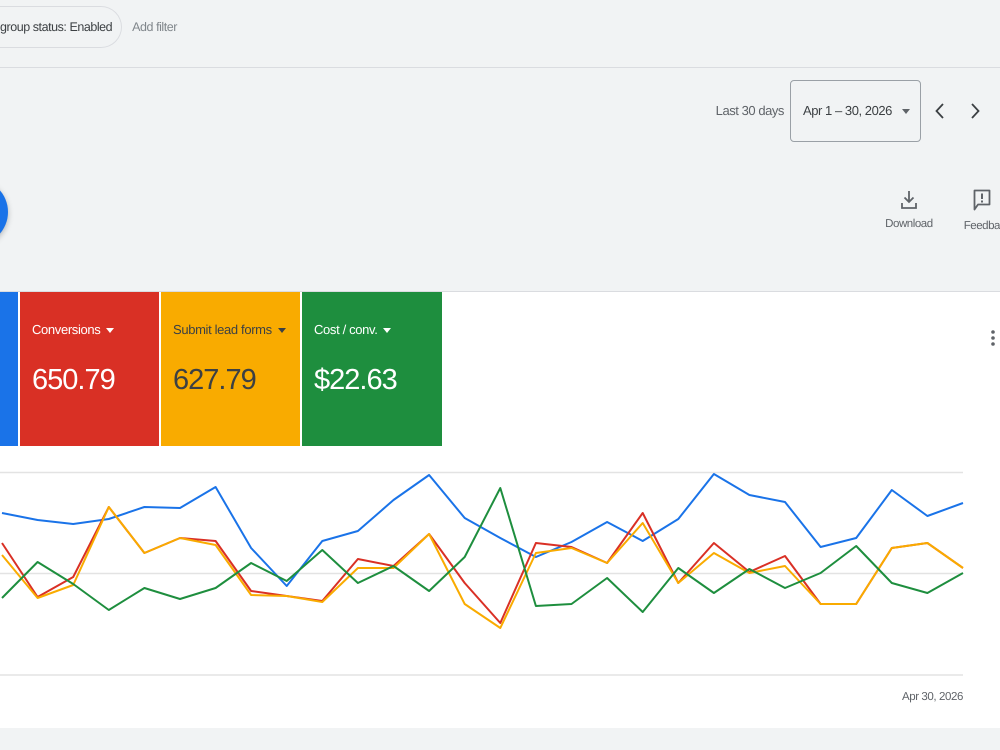 The image size is (1000, 750). I want to click on download-button: Download, so click(909, 212).